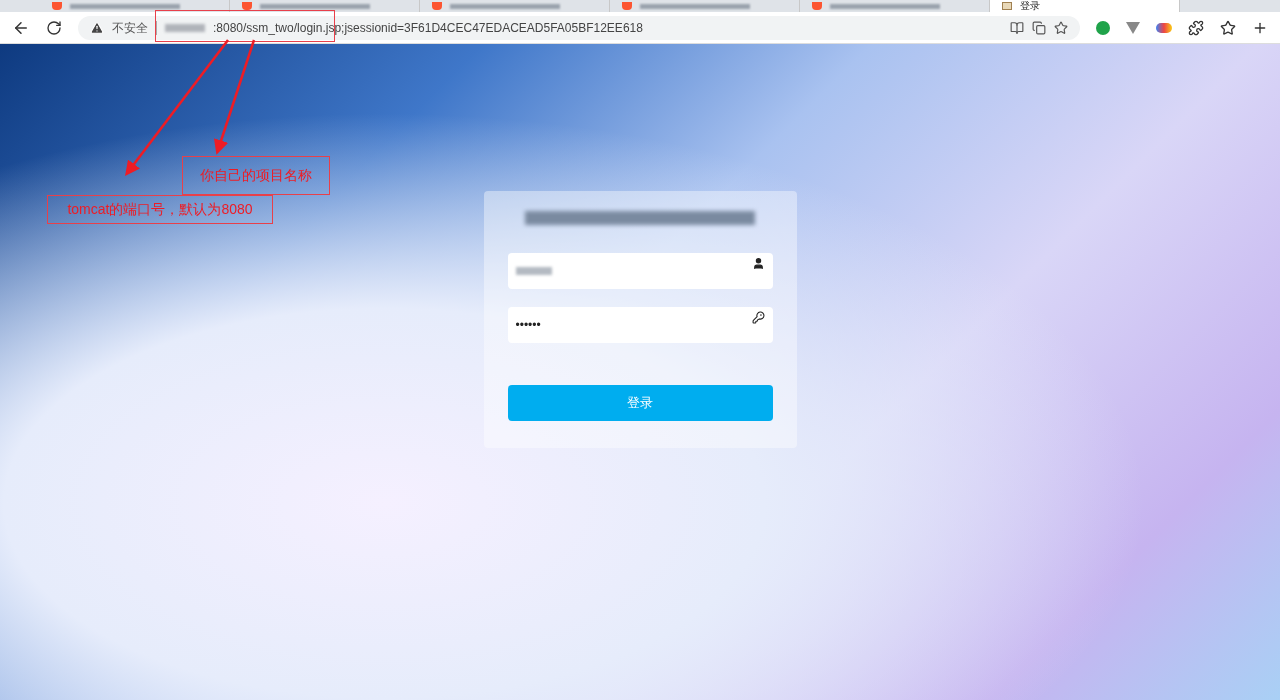  I want to click on blurred-host, so click(185, 27).